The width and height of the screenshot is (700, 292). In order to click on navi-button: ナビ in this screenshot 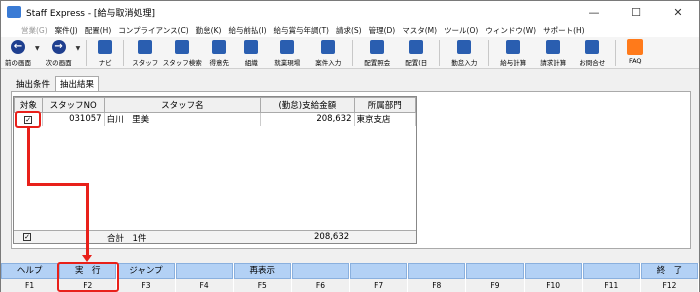, I will do `click(105, 53)`.